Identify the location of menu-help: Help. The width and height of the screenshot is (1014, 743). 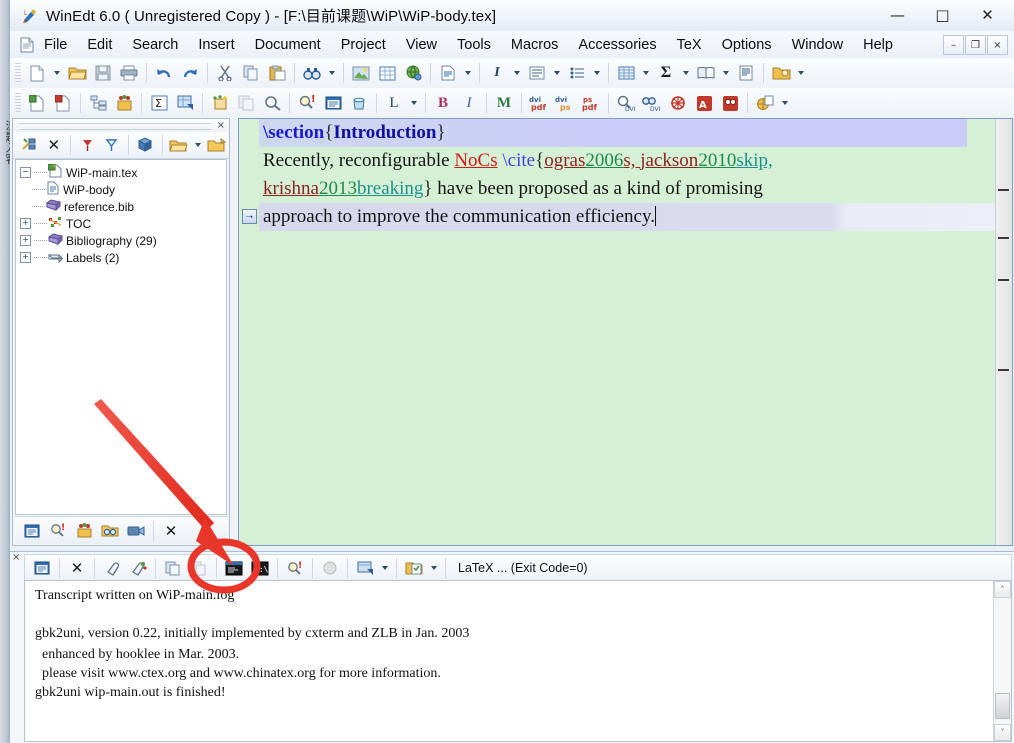
(878, 45).